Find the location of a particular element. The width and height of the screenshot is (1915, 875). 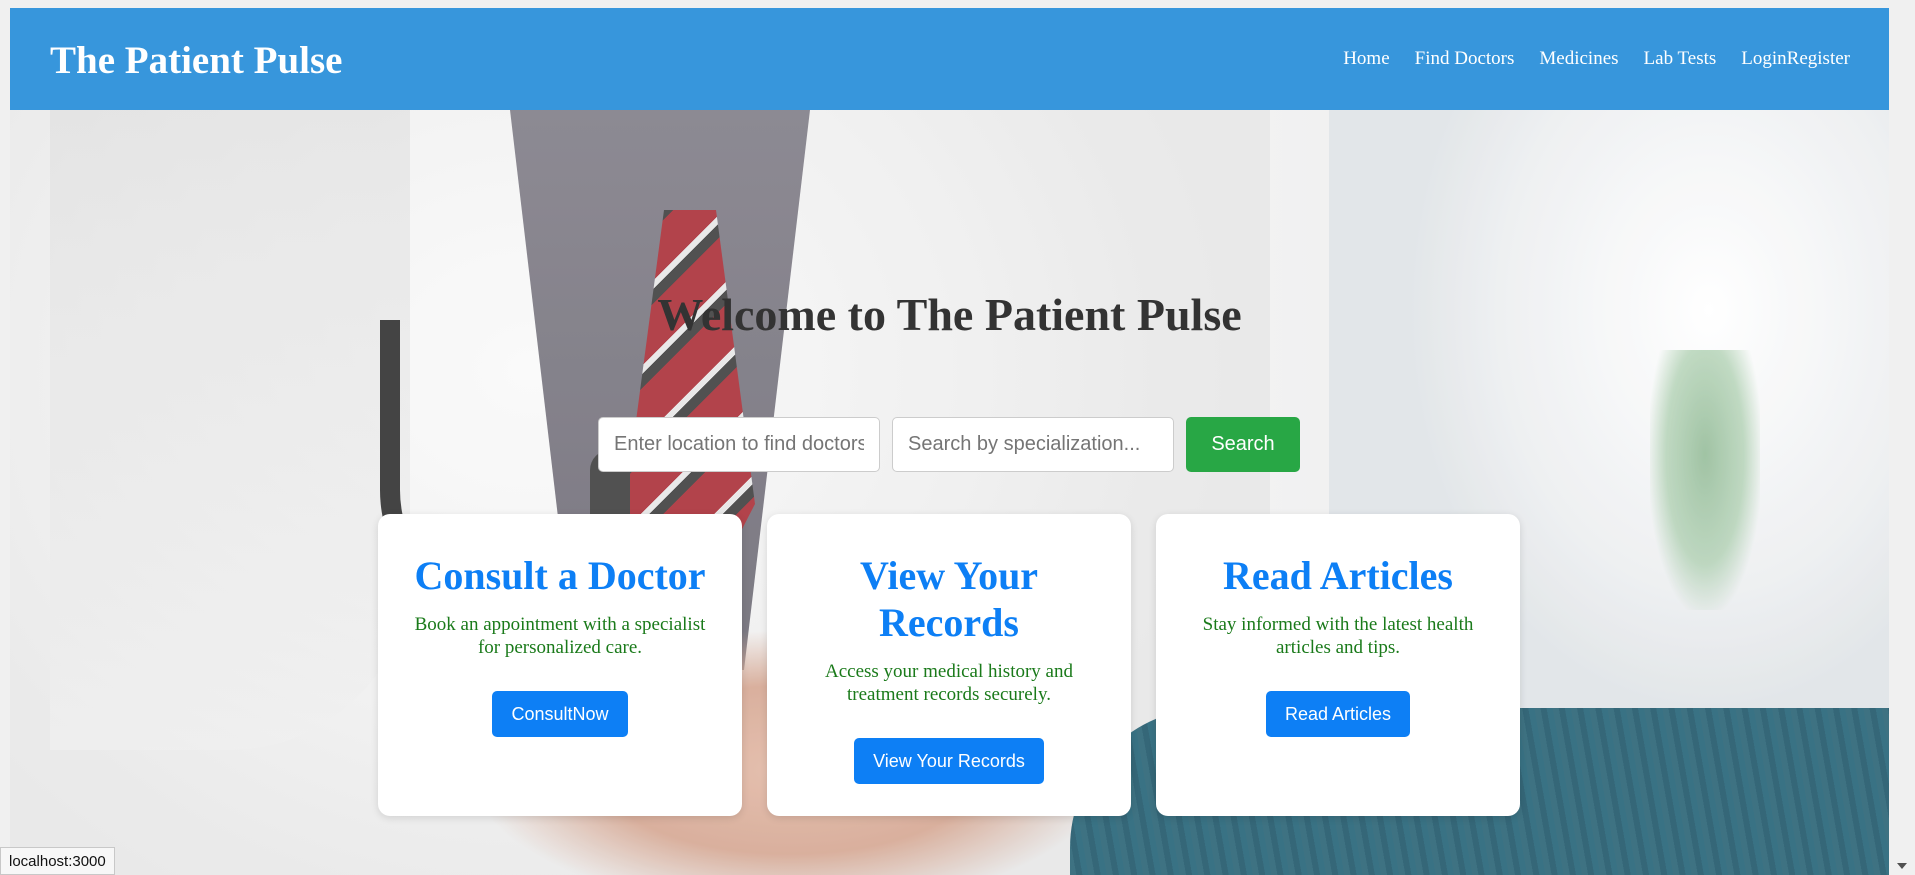

card-title: View Your Records is located at coordinates (949, 599).